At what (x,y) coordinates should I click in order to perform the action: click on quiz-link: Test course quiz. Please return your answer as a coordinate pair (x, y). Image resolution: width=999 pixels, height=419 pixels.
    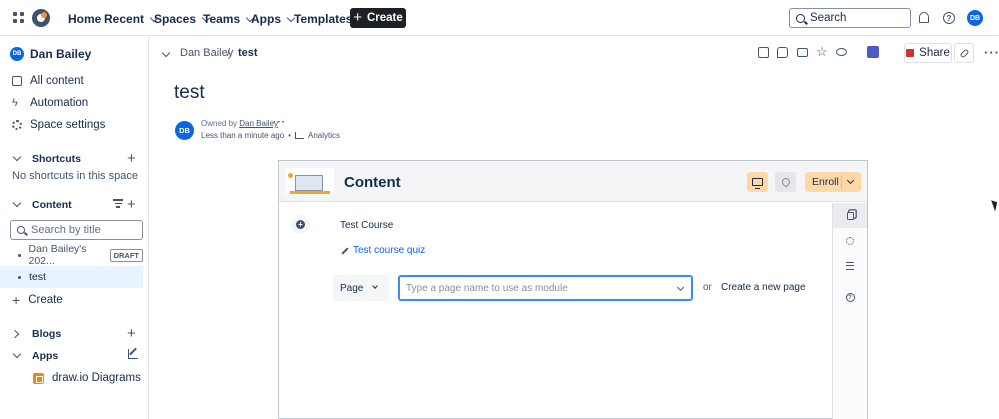
    Looking at the image, I should click on (383, 250).